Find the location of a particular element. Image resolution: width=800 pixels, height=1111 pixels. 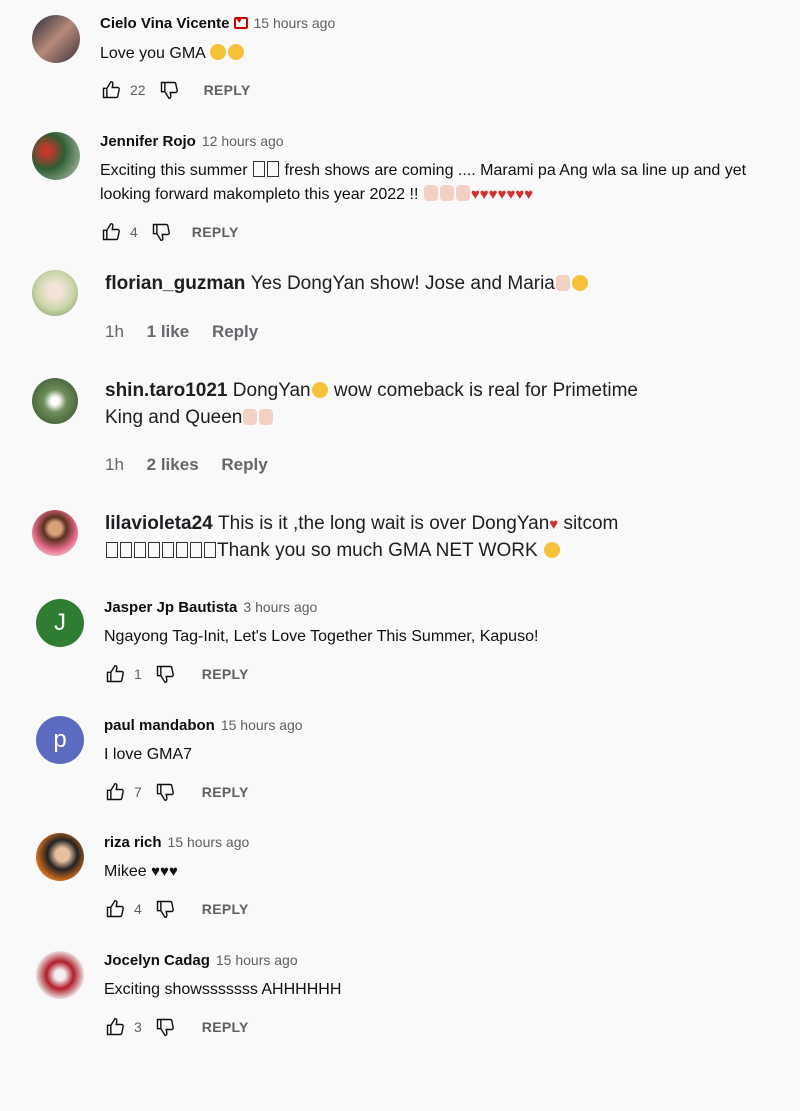

comment-text: Love you GMA is located at coordinates (172, 53).